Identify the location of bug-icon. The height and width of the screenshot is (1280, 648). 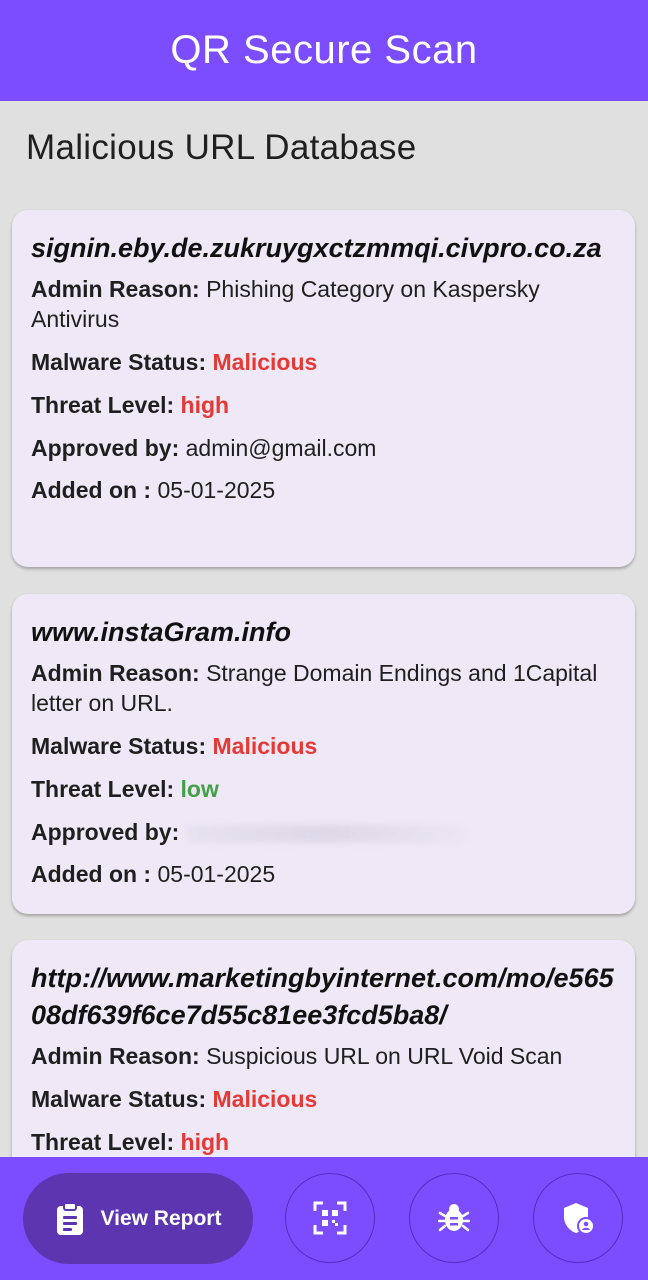
(454, 1218).